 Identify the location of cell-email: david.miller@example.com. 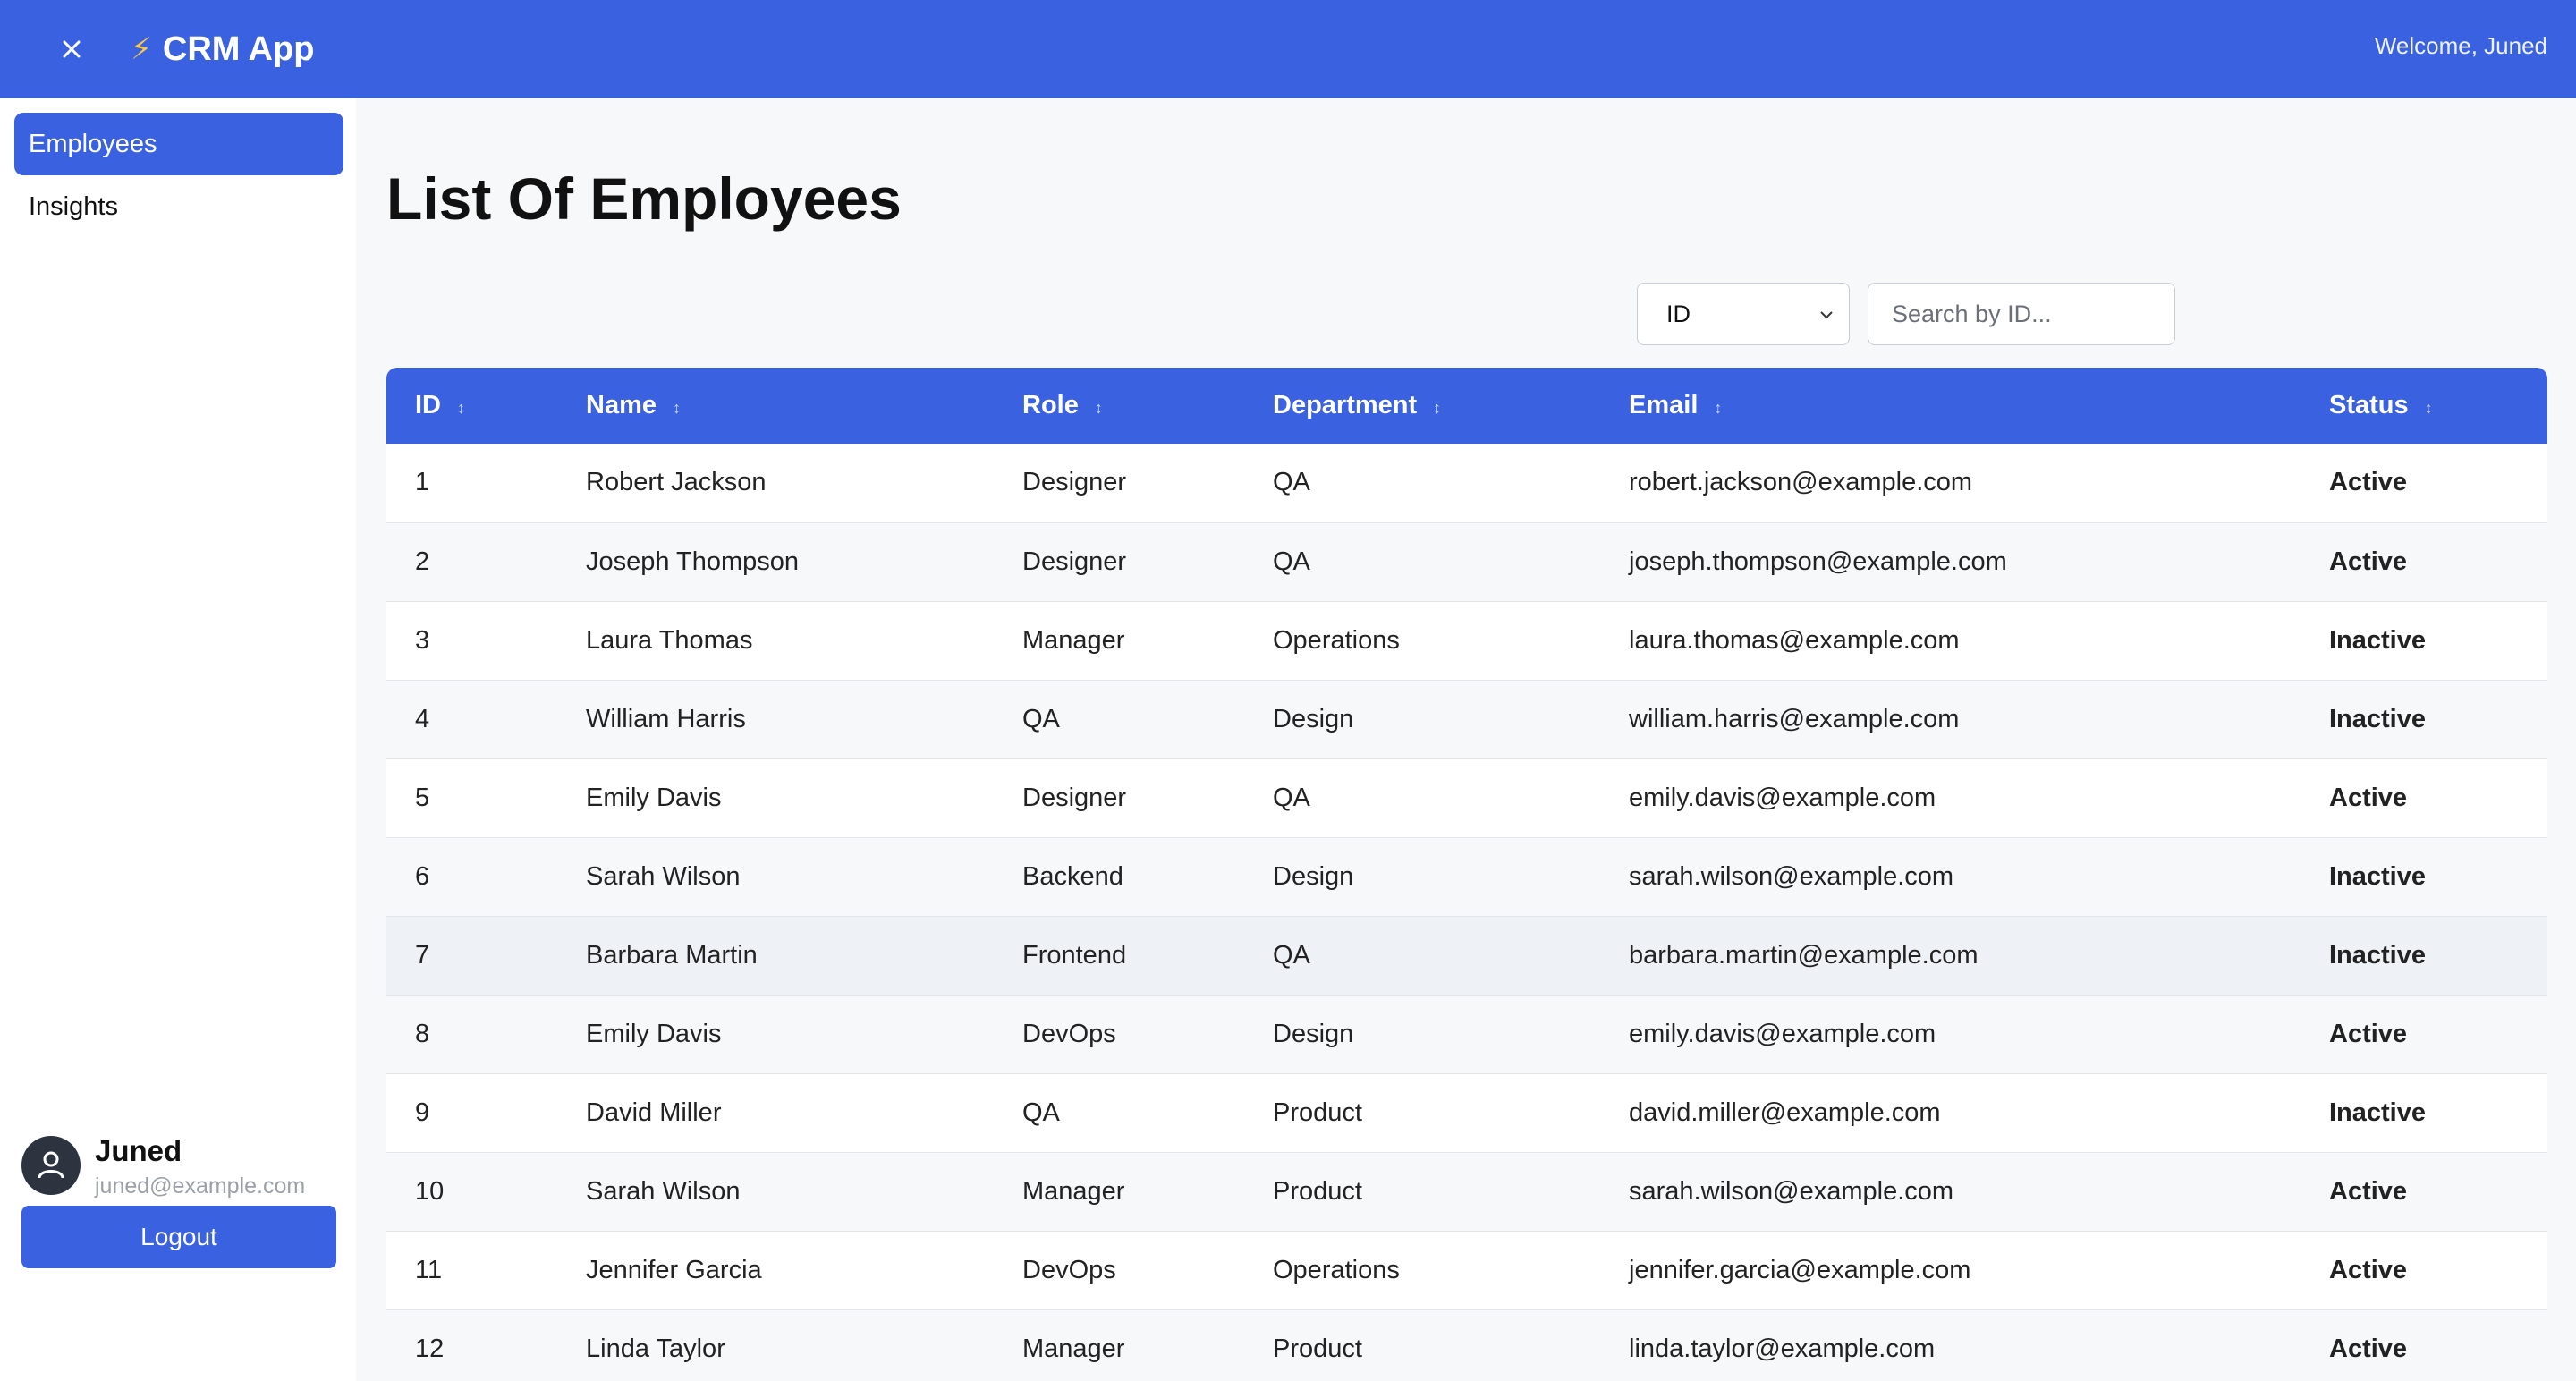
(1785, 1112).